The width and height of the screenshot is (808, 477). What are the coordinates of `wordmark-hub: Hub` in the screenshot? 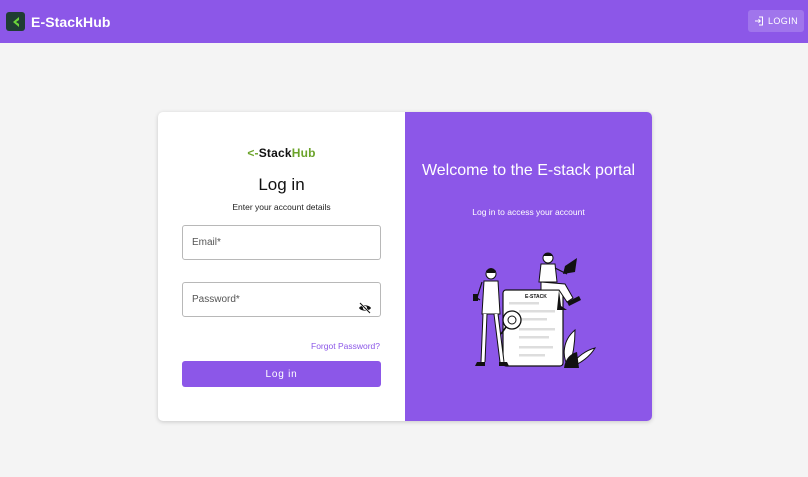 It's located at (303, 153).